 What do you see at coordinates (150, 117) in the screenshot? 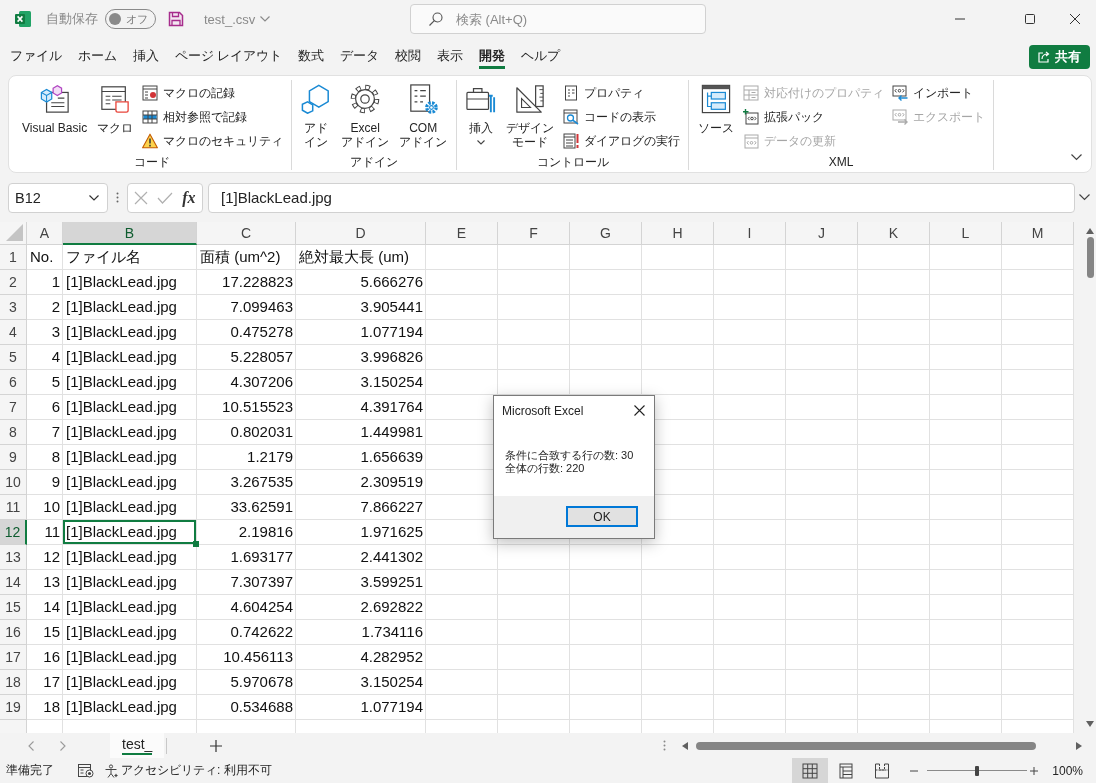
I see `table-icon` at bounding box center [150, 117].